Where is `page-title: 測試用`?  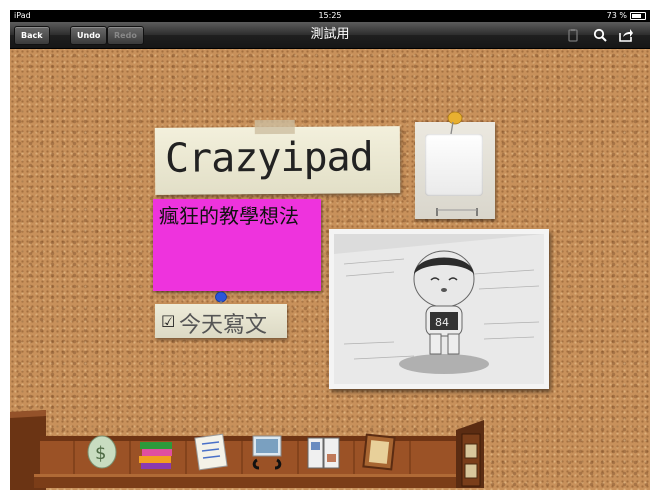 page-title: 測試用 is located at coordinates (330, 34).